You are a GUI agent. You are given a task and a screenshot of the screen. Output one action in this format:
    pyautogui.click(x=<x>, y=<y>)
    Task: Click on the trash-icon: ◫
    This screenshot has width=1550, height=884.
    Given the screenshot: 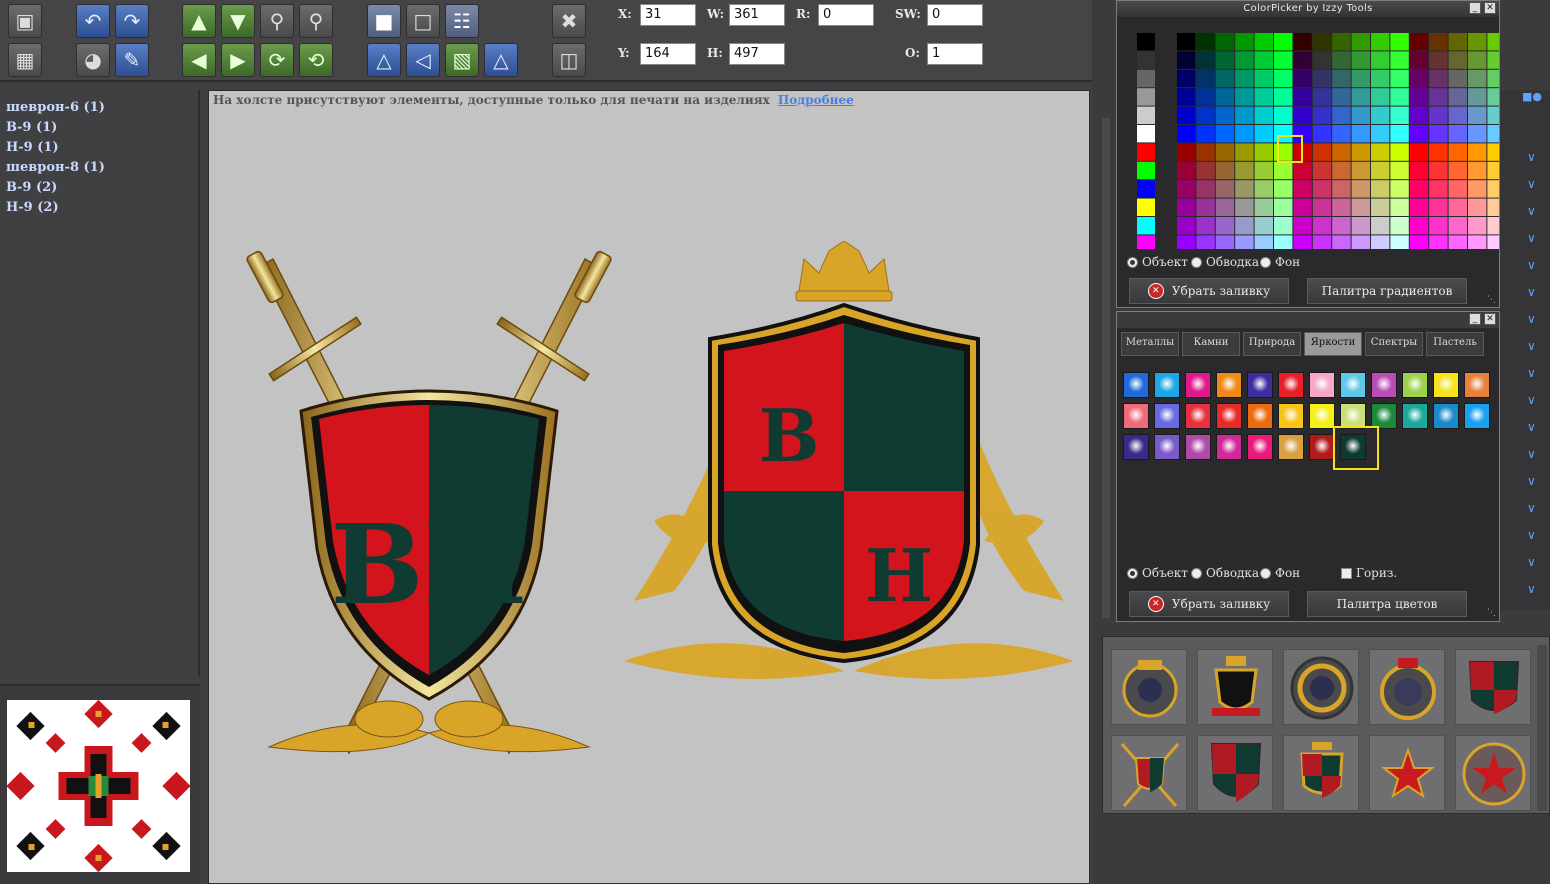 What is the action you would take?
    pyautogui.click(x=569, y=60)
    